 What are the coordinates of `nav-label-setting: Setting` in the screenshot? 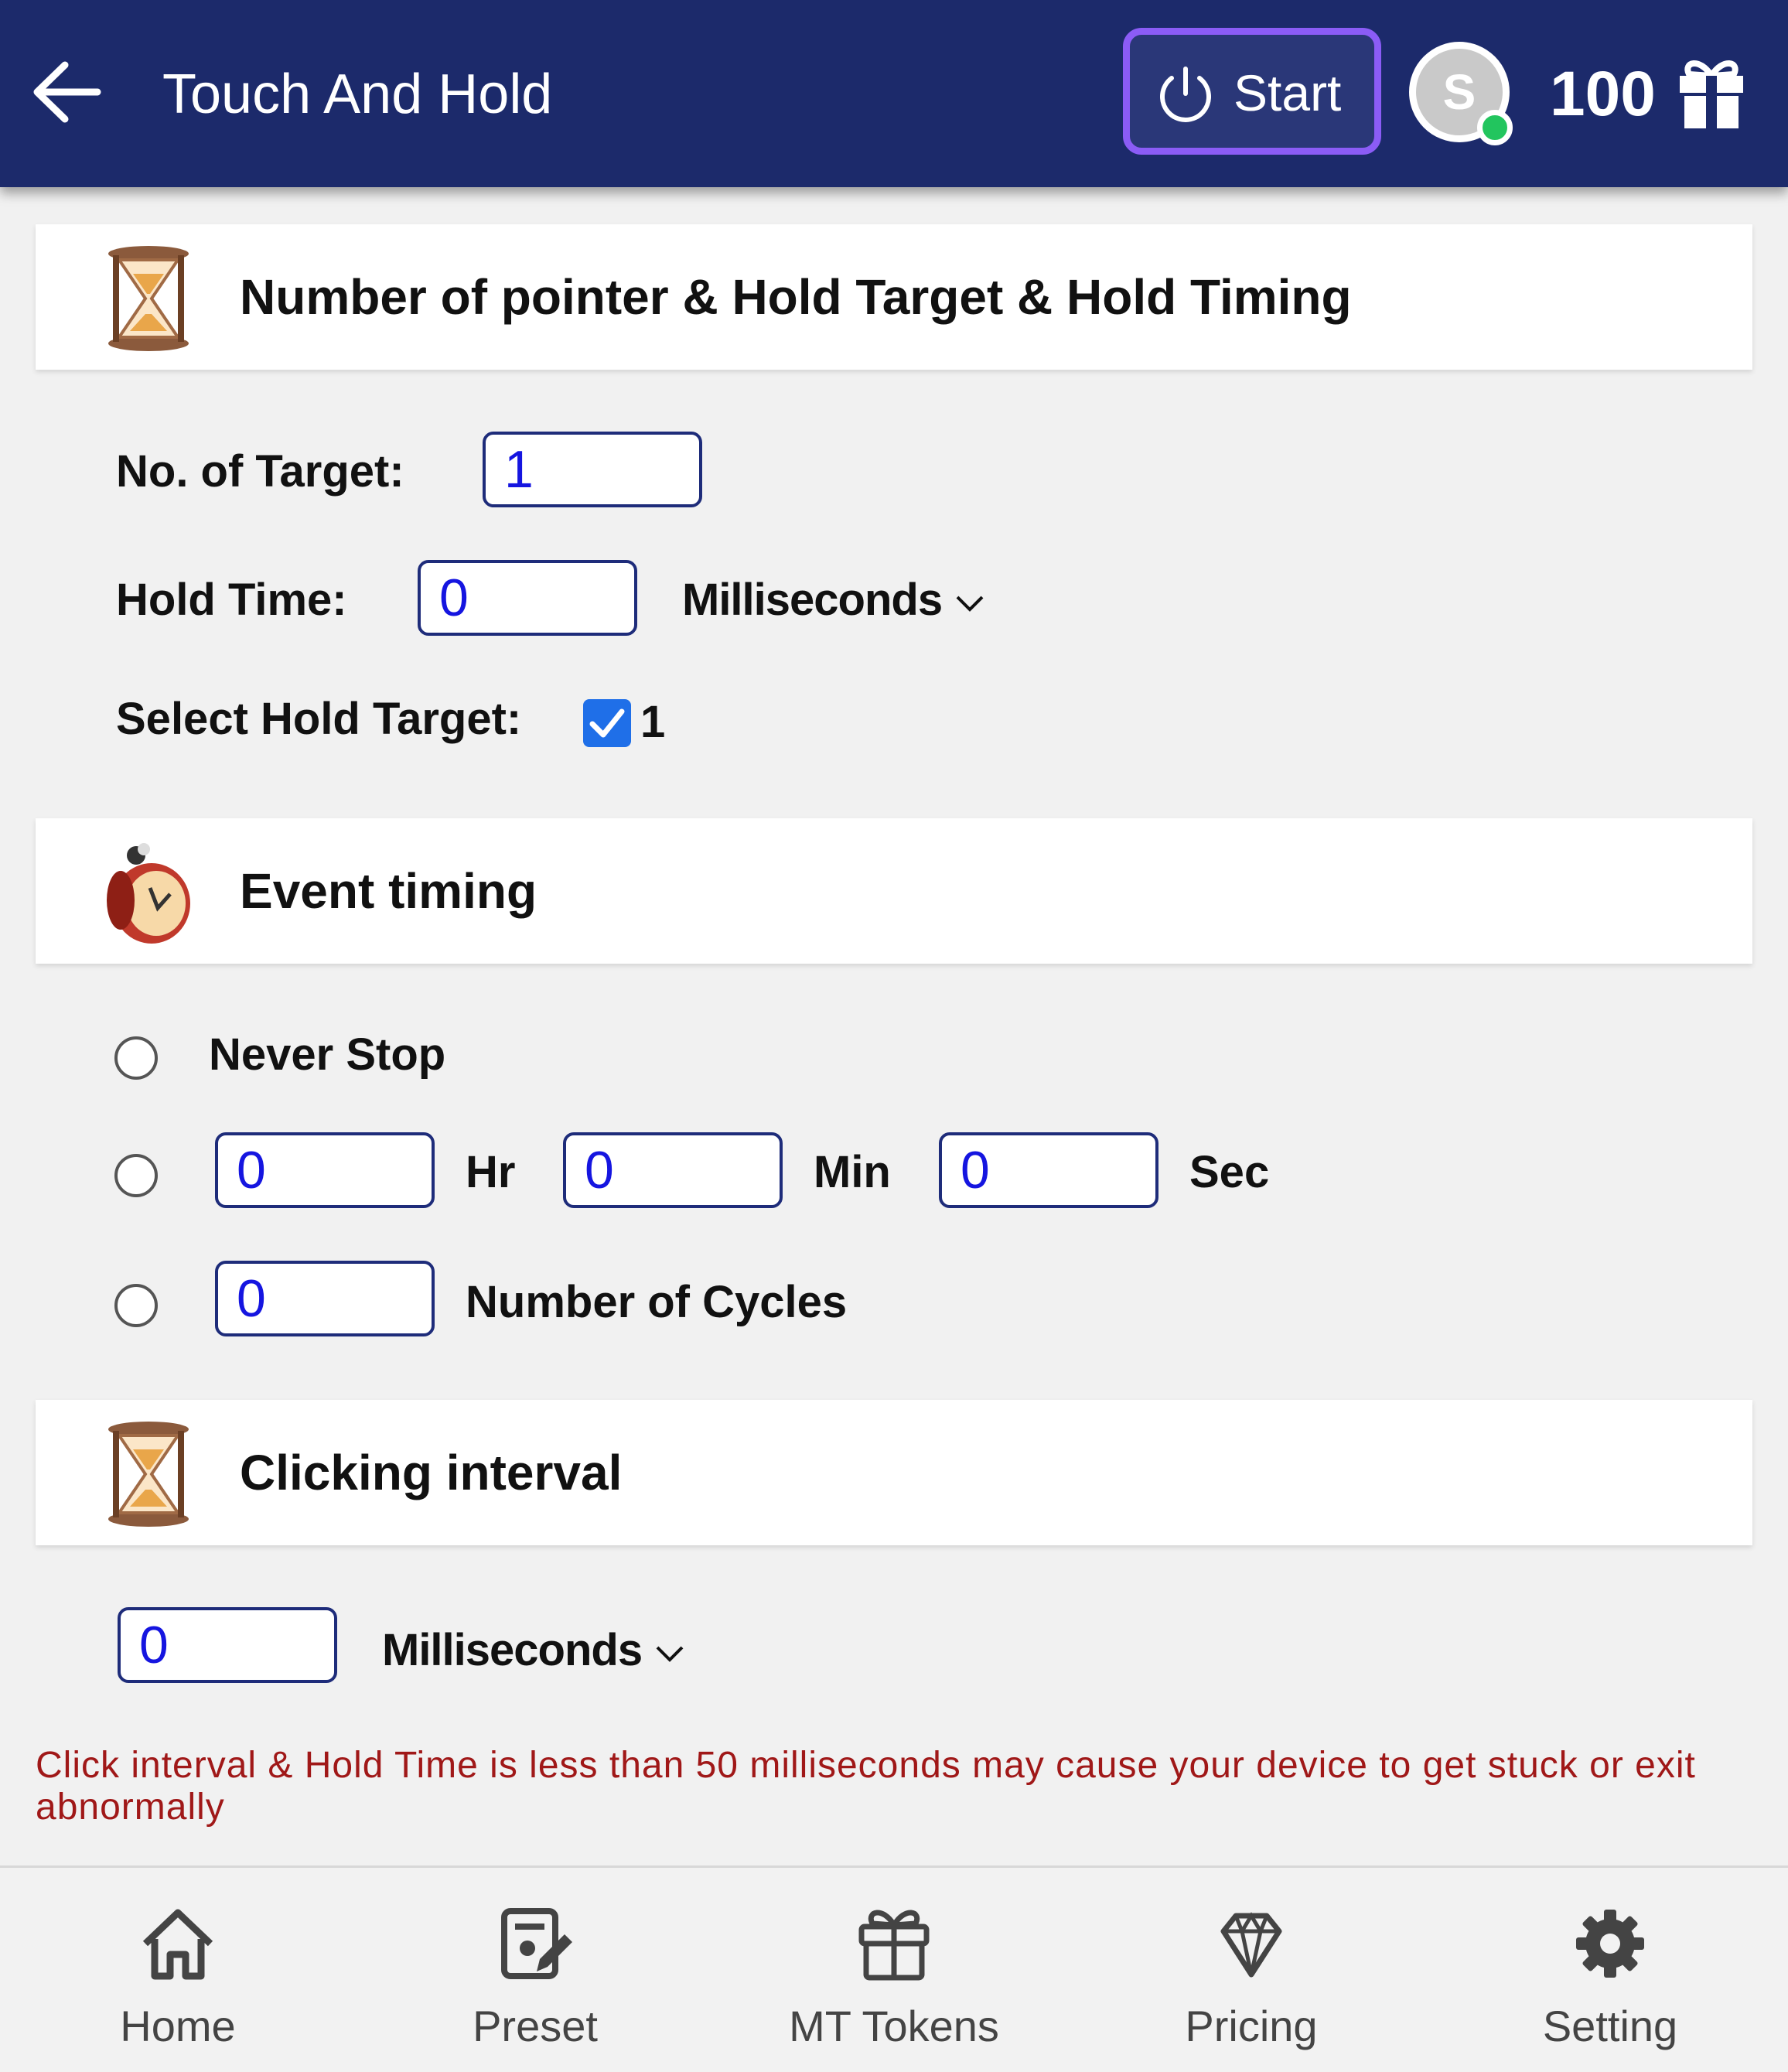 It's located at (1610, 2026).